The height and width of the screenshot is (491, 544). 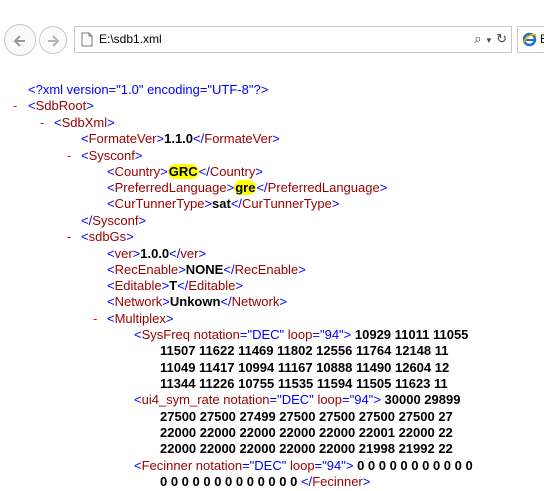 I want to click on tab-title: E, so click(x=542, y=39).